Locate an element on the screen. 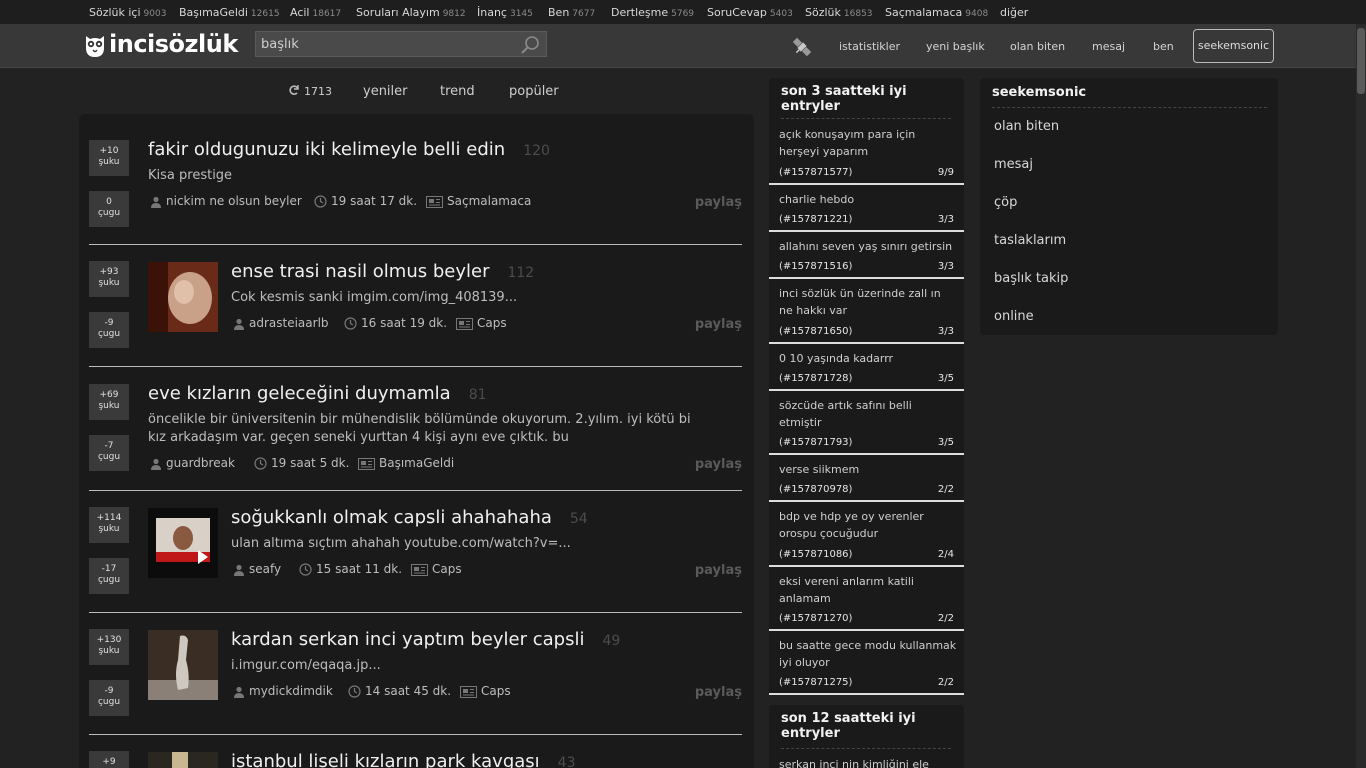  entry-category: BaşımaGeldi is located at coordinates (406, 463).